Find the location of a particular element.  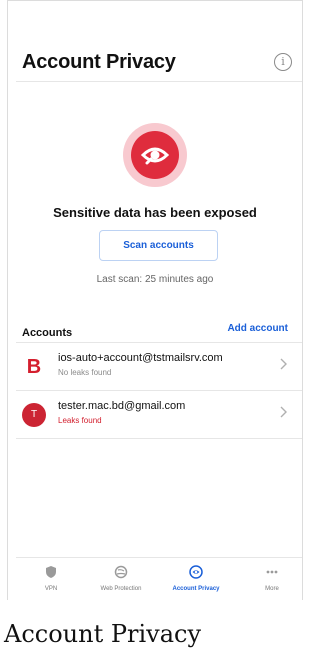

tab-account-privacy: Account Privacy is located at coordinates (196, 578).